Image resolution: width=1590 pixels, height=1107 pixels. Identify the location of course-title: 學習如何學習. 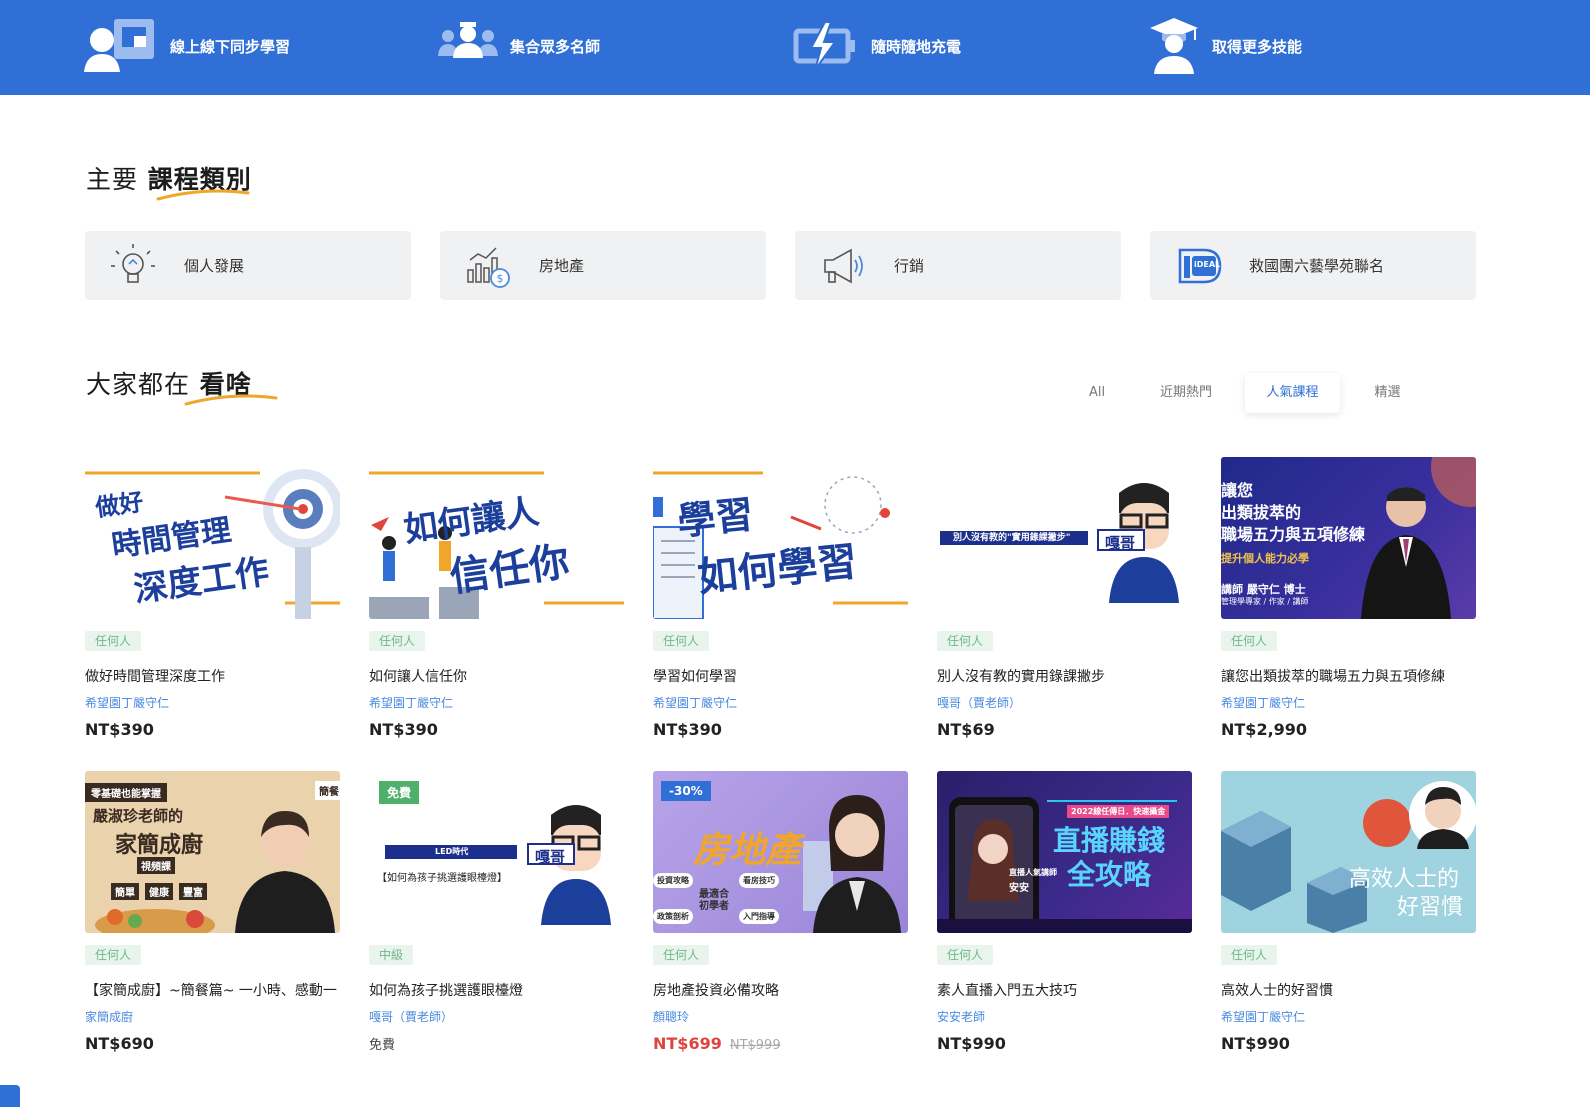
(780, 676).